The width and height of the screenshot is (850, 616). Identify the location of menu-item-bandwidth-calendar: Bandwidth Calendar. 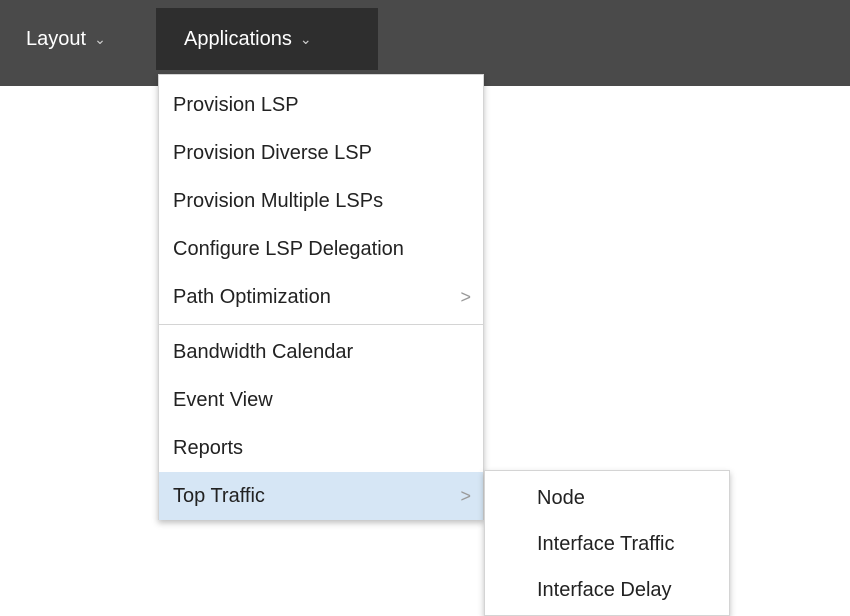
(321, 352).